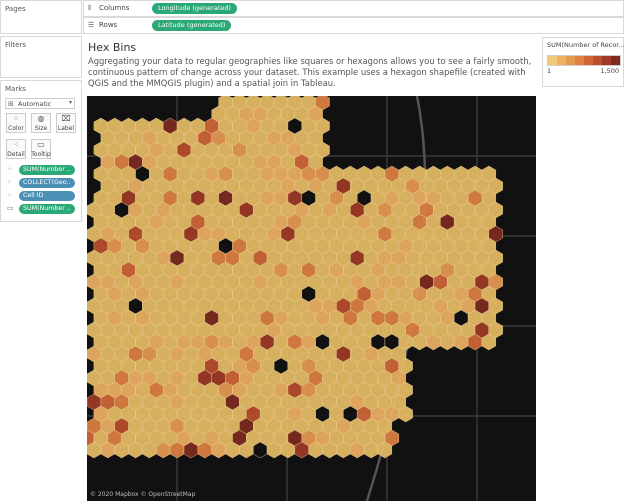  I want to click on map-attribution: © 2020 Mapbox © OpenStreetMap, so click(143, 494).